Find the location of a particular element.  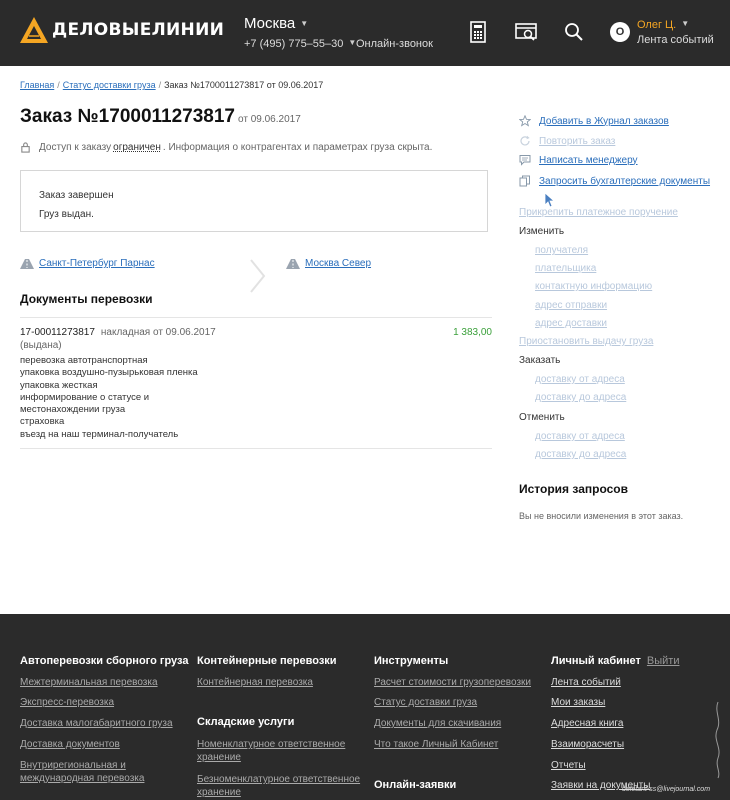

footer-col3-title: Инструменты is located at coordinates (411, 661).